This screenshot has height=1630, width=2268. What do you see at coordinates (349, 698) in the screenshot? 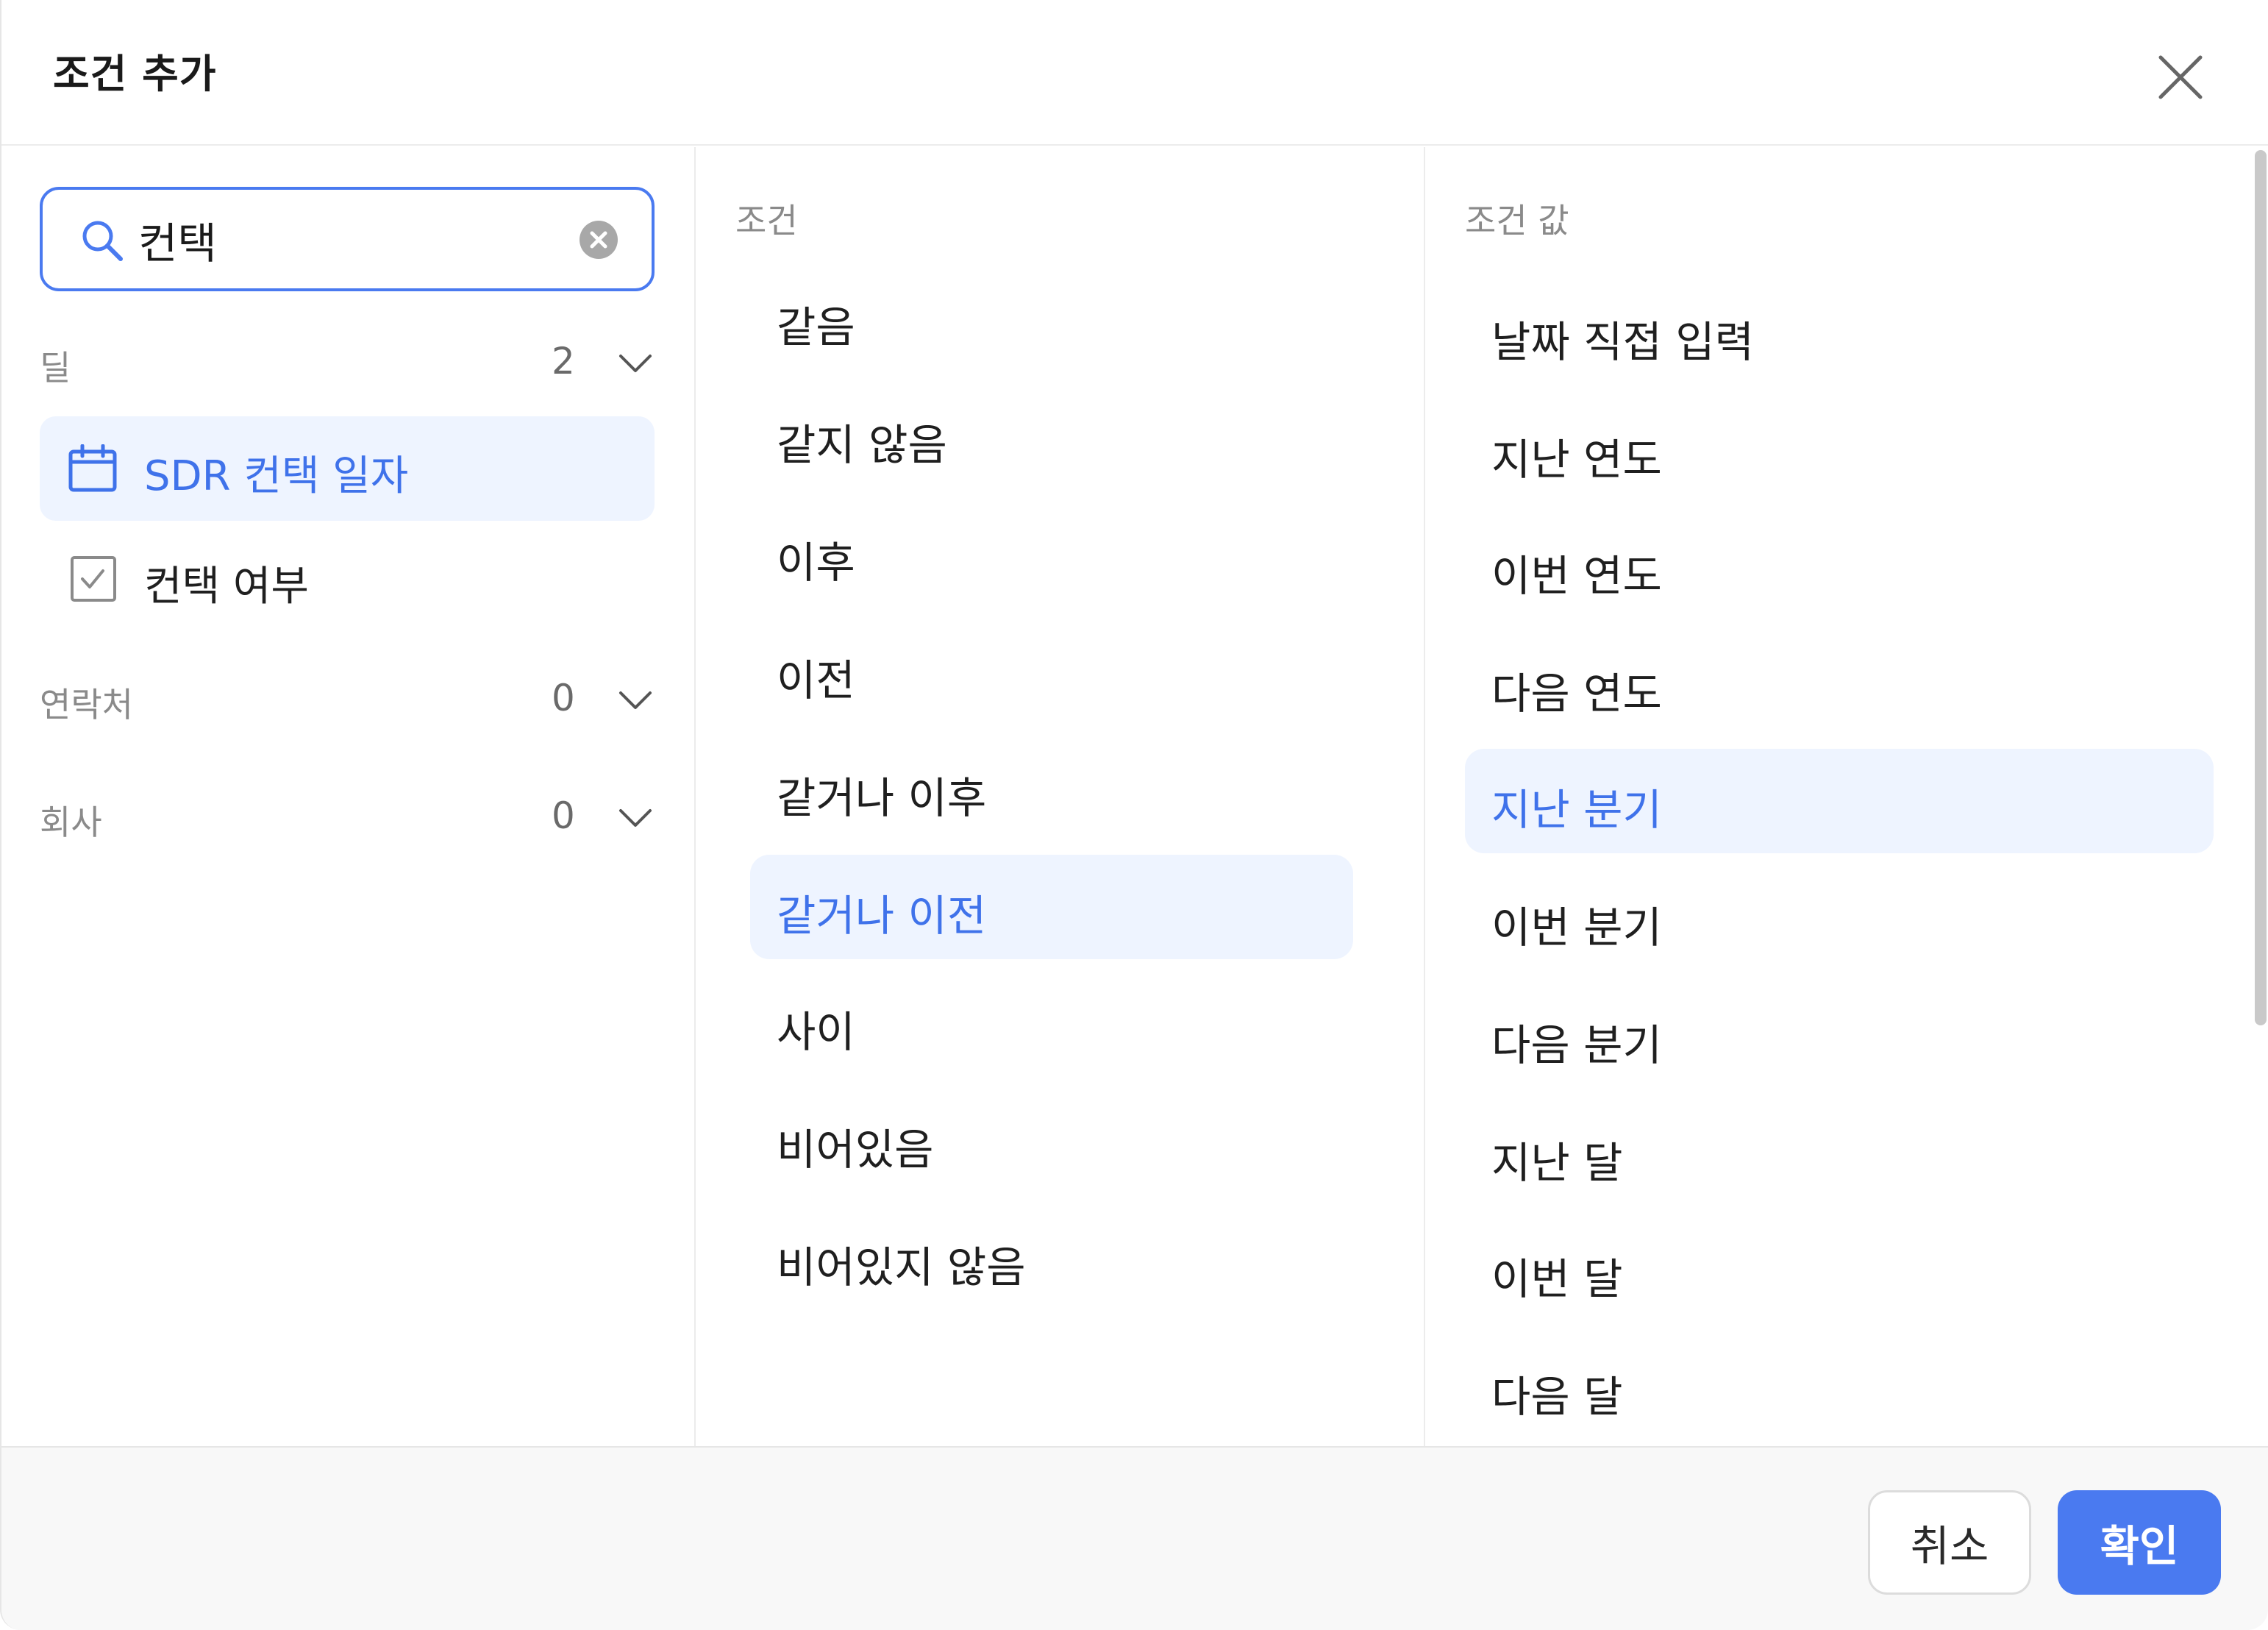
I see `group-header-contact: 연락처 0` at bounding box center [349, 698].